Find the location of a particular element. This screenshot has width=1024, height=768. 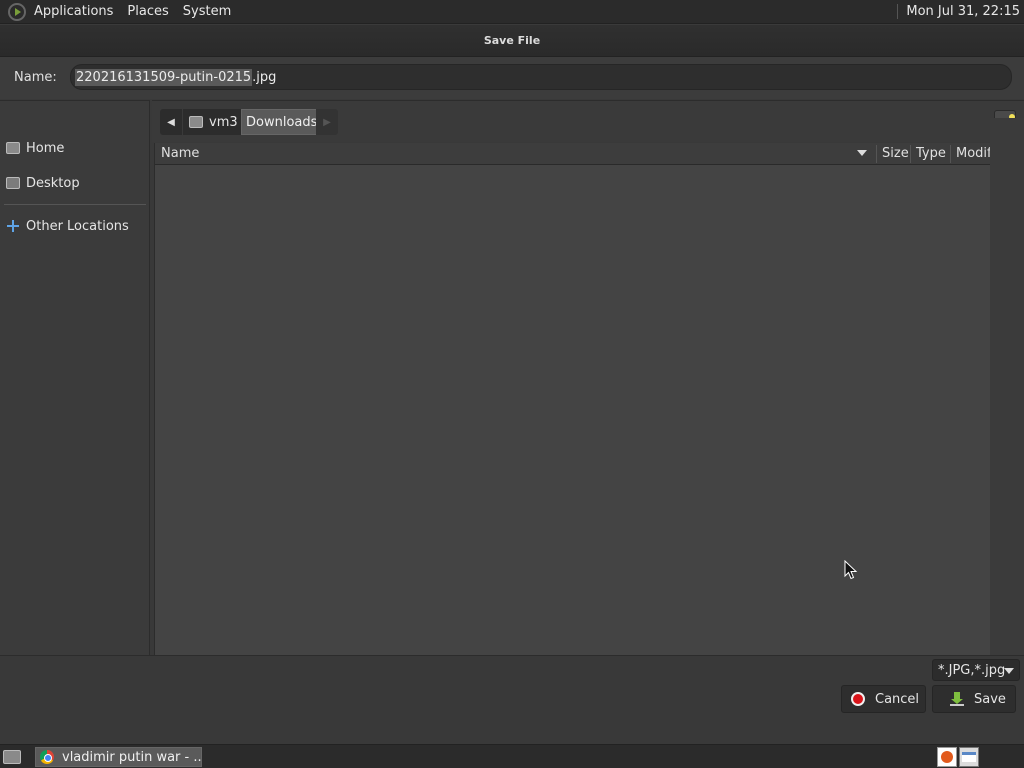

window-list-tray-icon is located at coordinates (969, 757).